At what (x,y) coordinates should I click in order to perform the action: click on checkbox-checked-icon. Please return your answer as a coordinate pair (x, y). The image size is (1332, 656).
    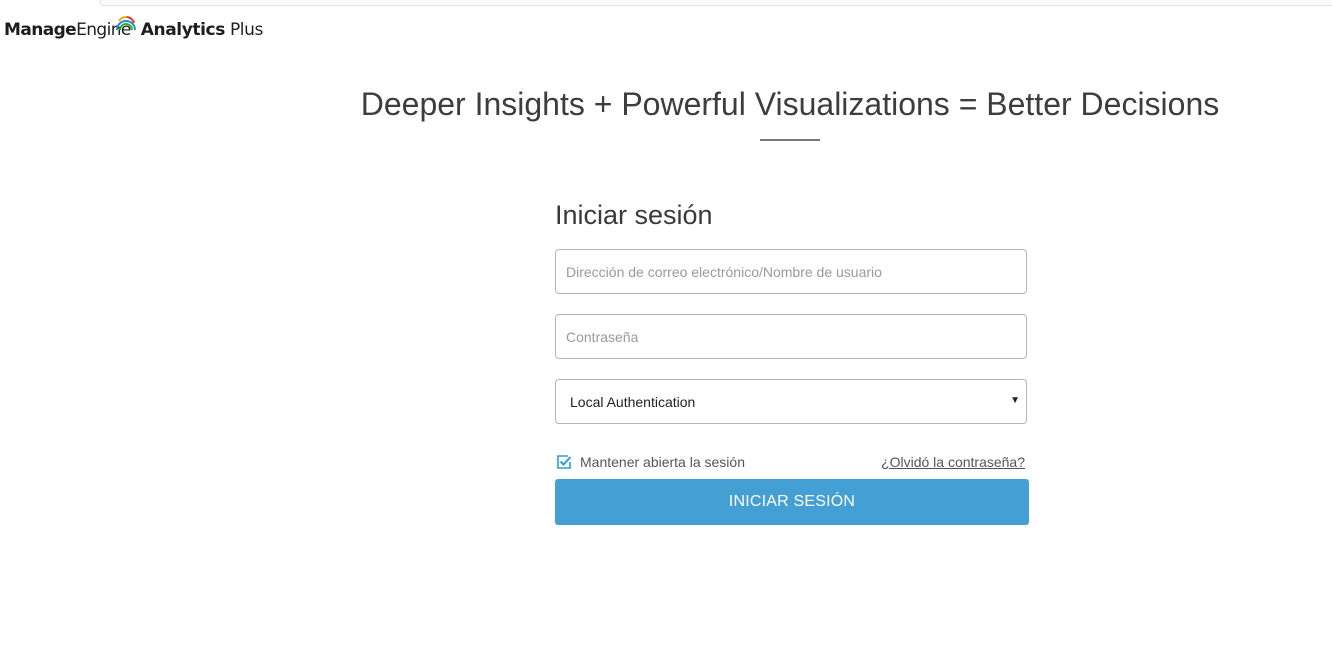
    Looking at the image, I should click on (564, 462).